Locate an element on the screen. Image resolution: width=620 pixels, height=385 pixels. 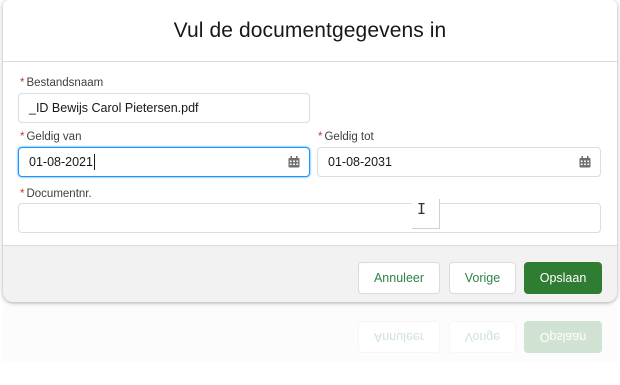
save-button: Opslaan is located at coordinates (563, 278).